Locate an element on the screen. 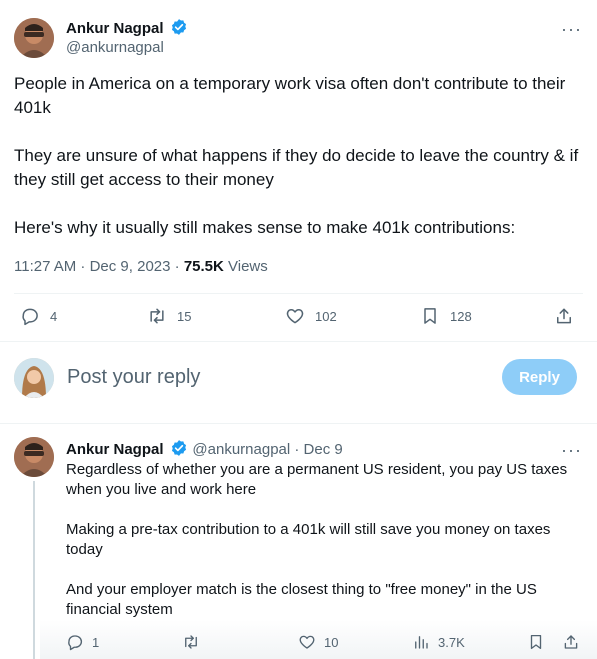 The width and height of the screenshot is (597, 659). reply-date: · Dec 9 is located at coordinates (316, 449).